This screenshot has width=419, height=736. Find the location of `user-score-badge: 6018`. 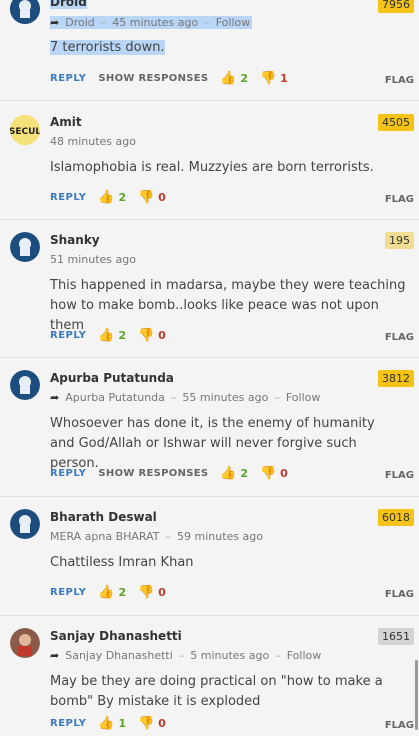

user-score-badge: 6018 is located at coordinates (396, 517).